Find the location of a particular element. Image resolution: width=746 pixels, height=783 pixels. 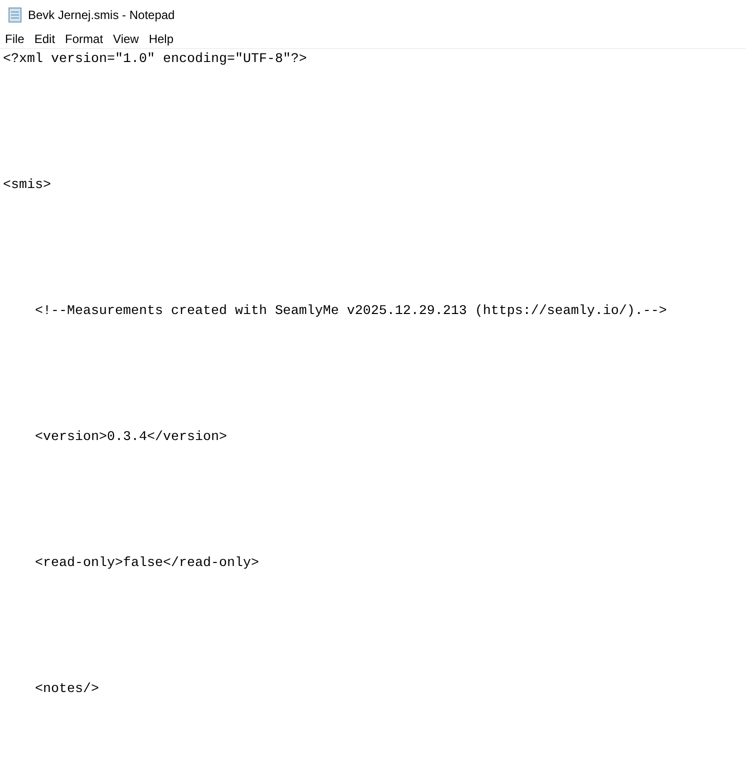

code-line: <version>0.3.4</version> is located at coordinates (130, 437).